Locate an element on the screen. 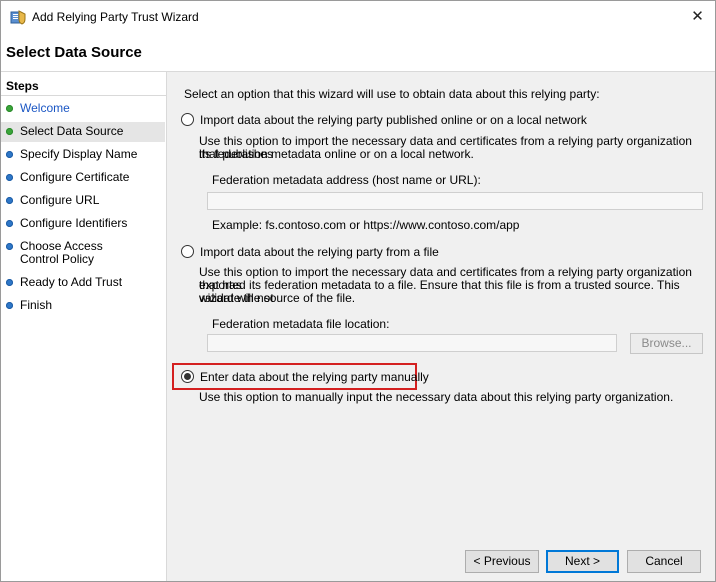 The image size is (716, 582). step-label: Configure URL is located at coordinates (60, 200).